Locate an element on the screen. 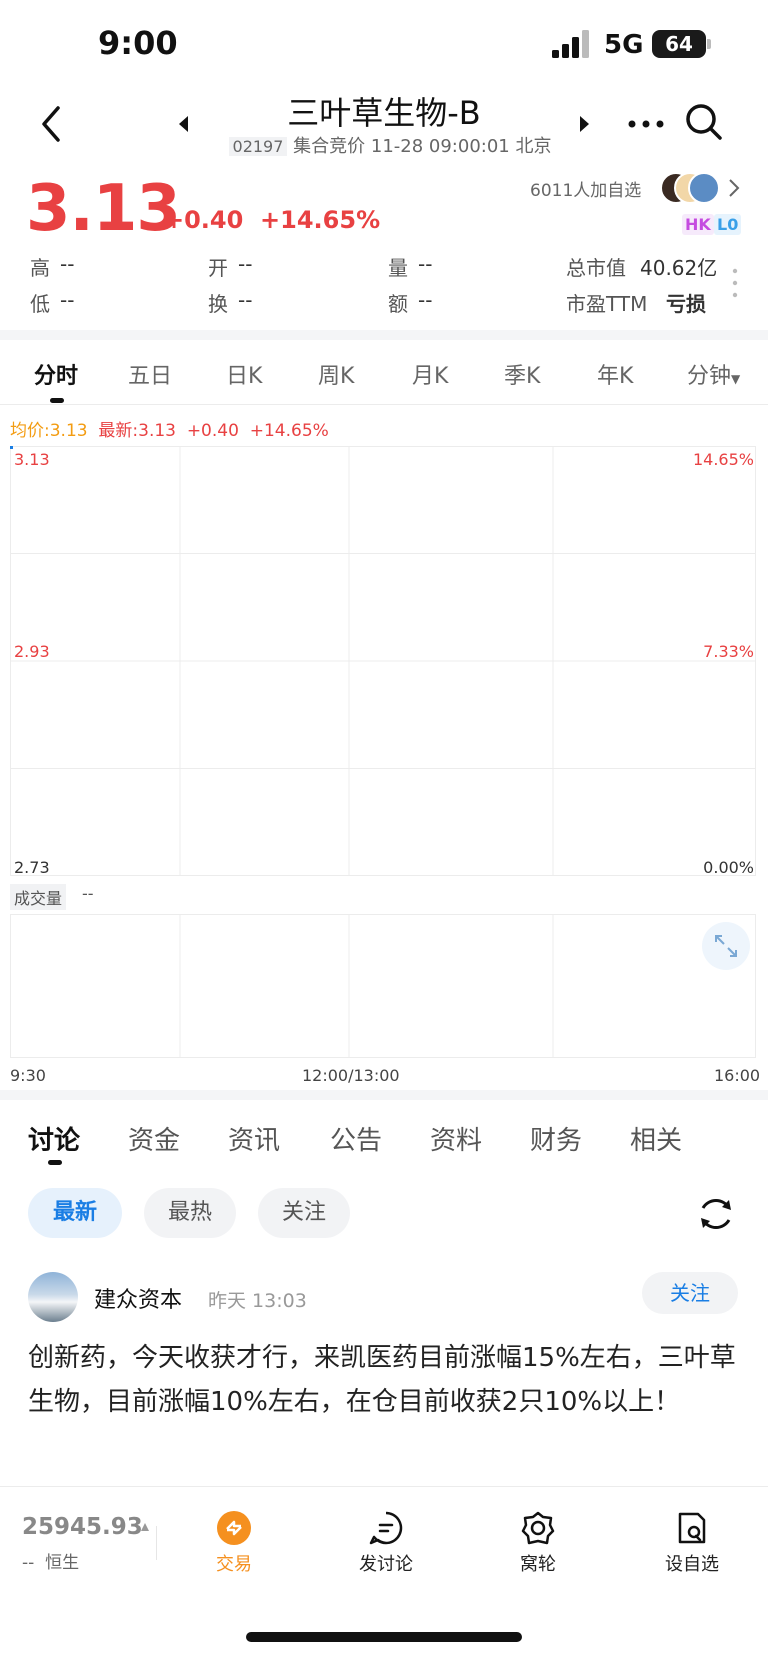 The height and width of the screenshot is (1662, 768). open-value: -- is located at coordinates (245, 264).